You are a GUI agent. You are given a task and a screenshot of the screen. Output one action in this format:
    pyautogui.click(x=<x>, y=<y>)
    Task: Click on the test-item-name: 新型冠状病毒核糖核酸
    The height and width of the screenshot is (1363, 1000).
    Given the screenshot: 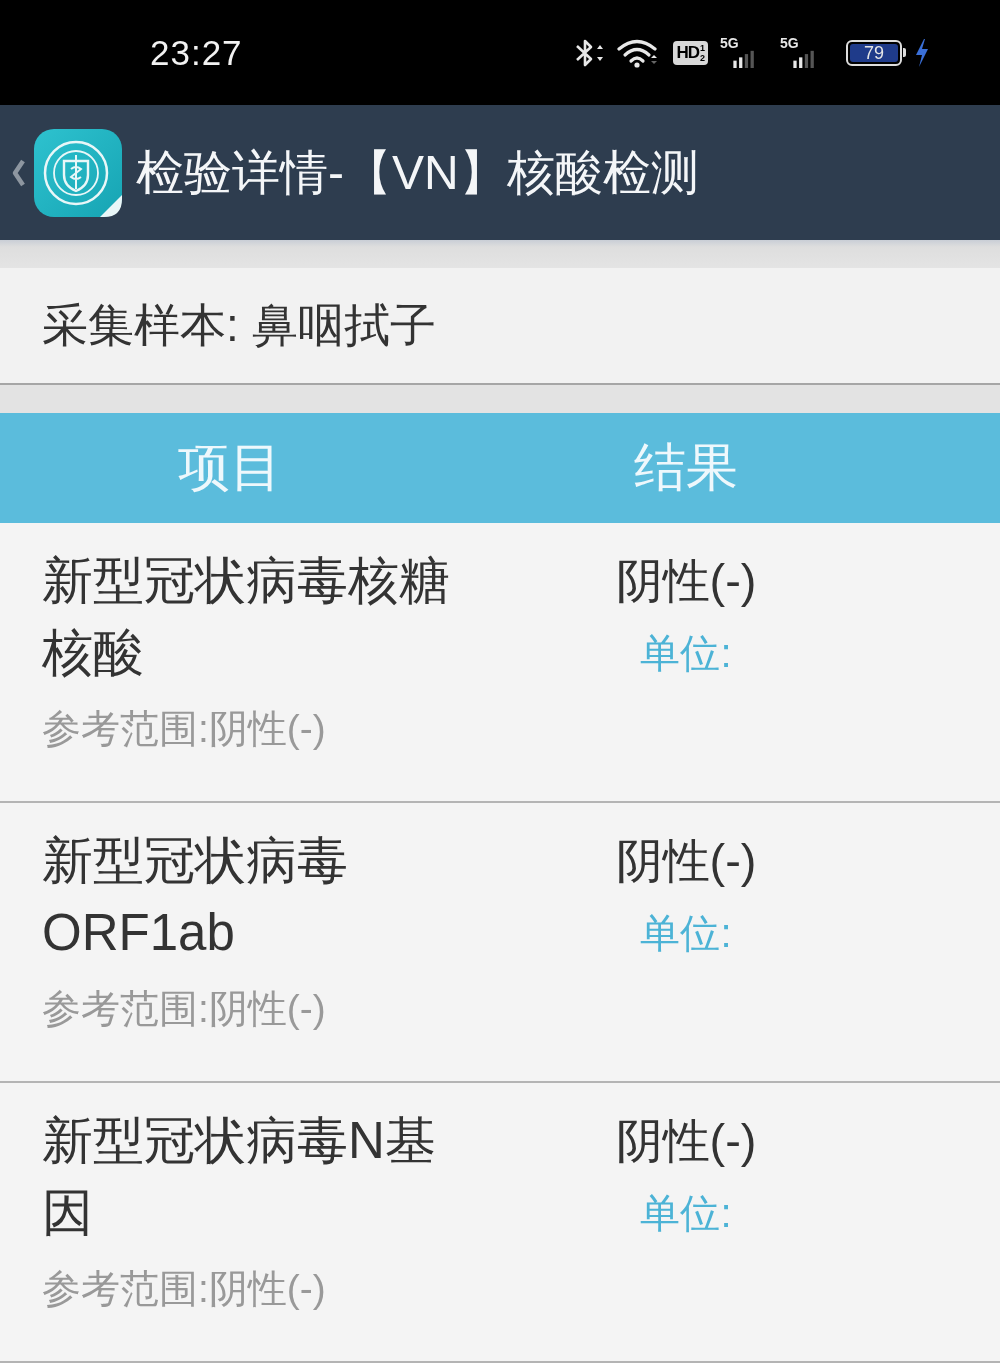 What is the action you would take?
    pyautogui.click(x=246, y=617)
    